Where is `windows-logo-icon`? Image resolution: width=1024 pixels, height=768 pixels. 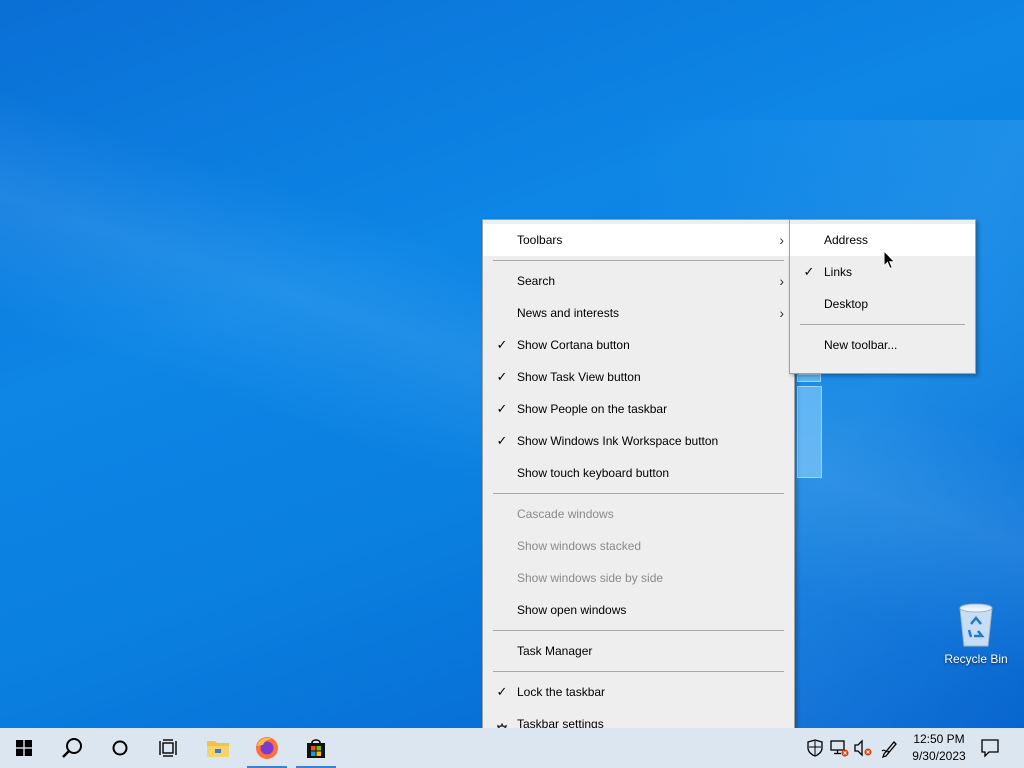 windows-logo-icon is located at coordinates (24, 748).